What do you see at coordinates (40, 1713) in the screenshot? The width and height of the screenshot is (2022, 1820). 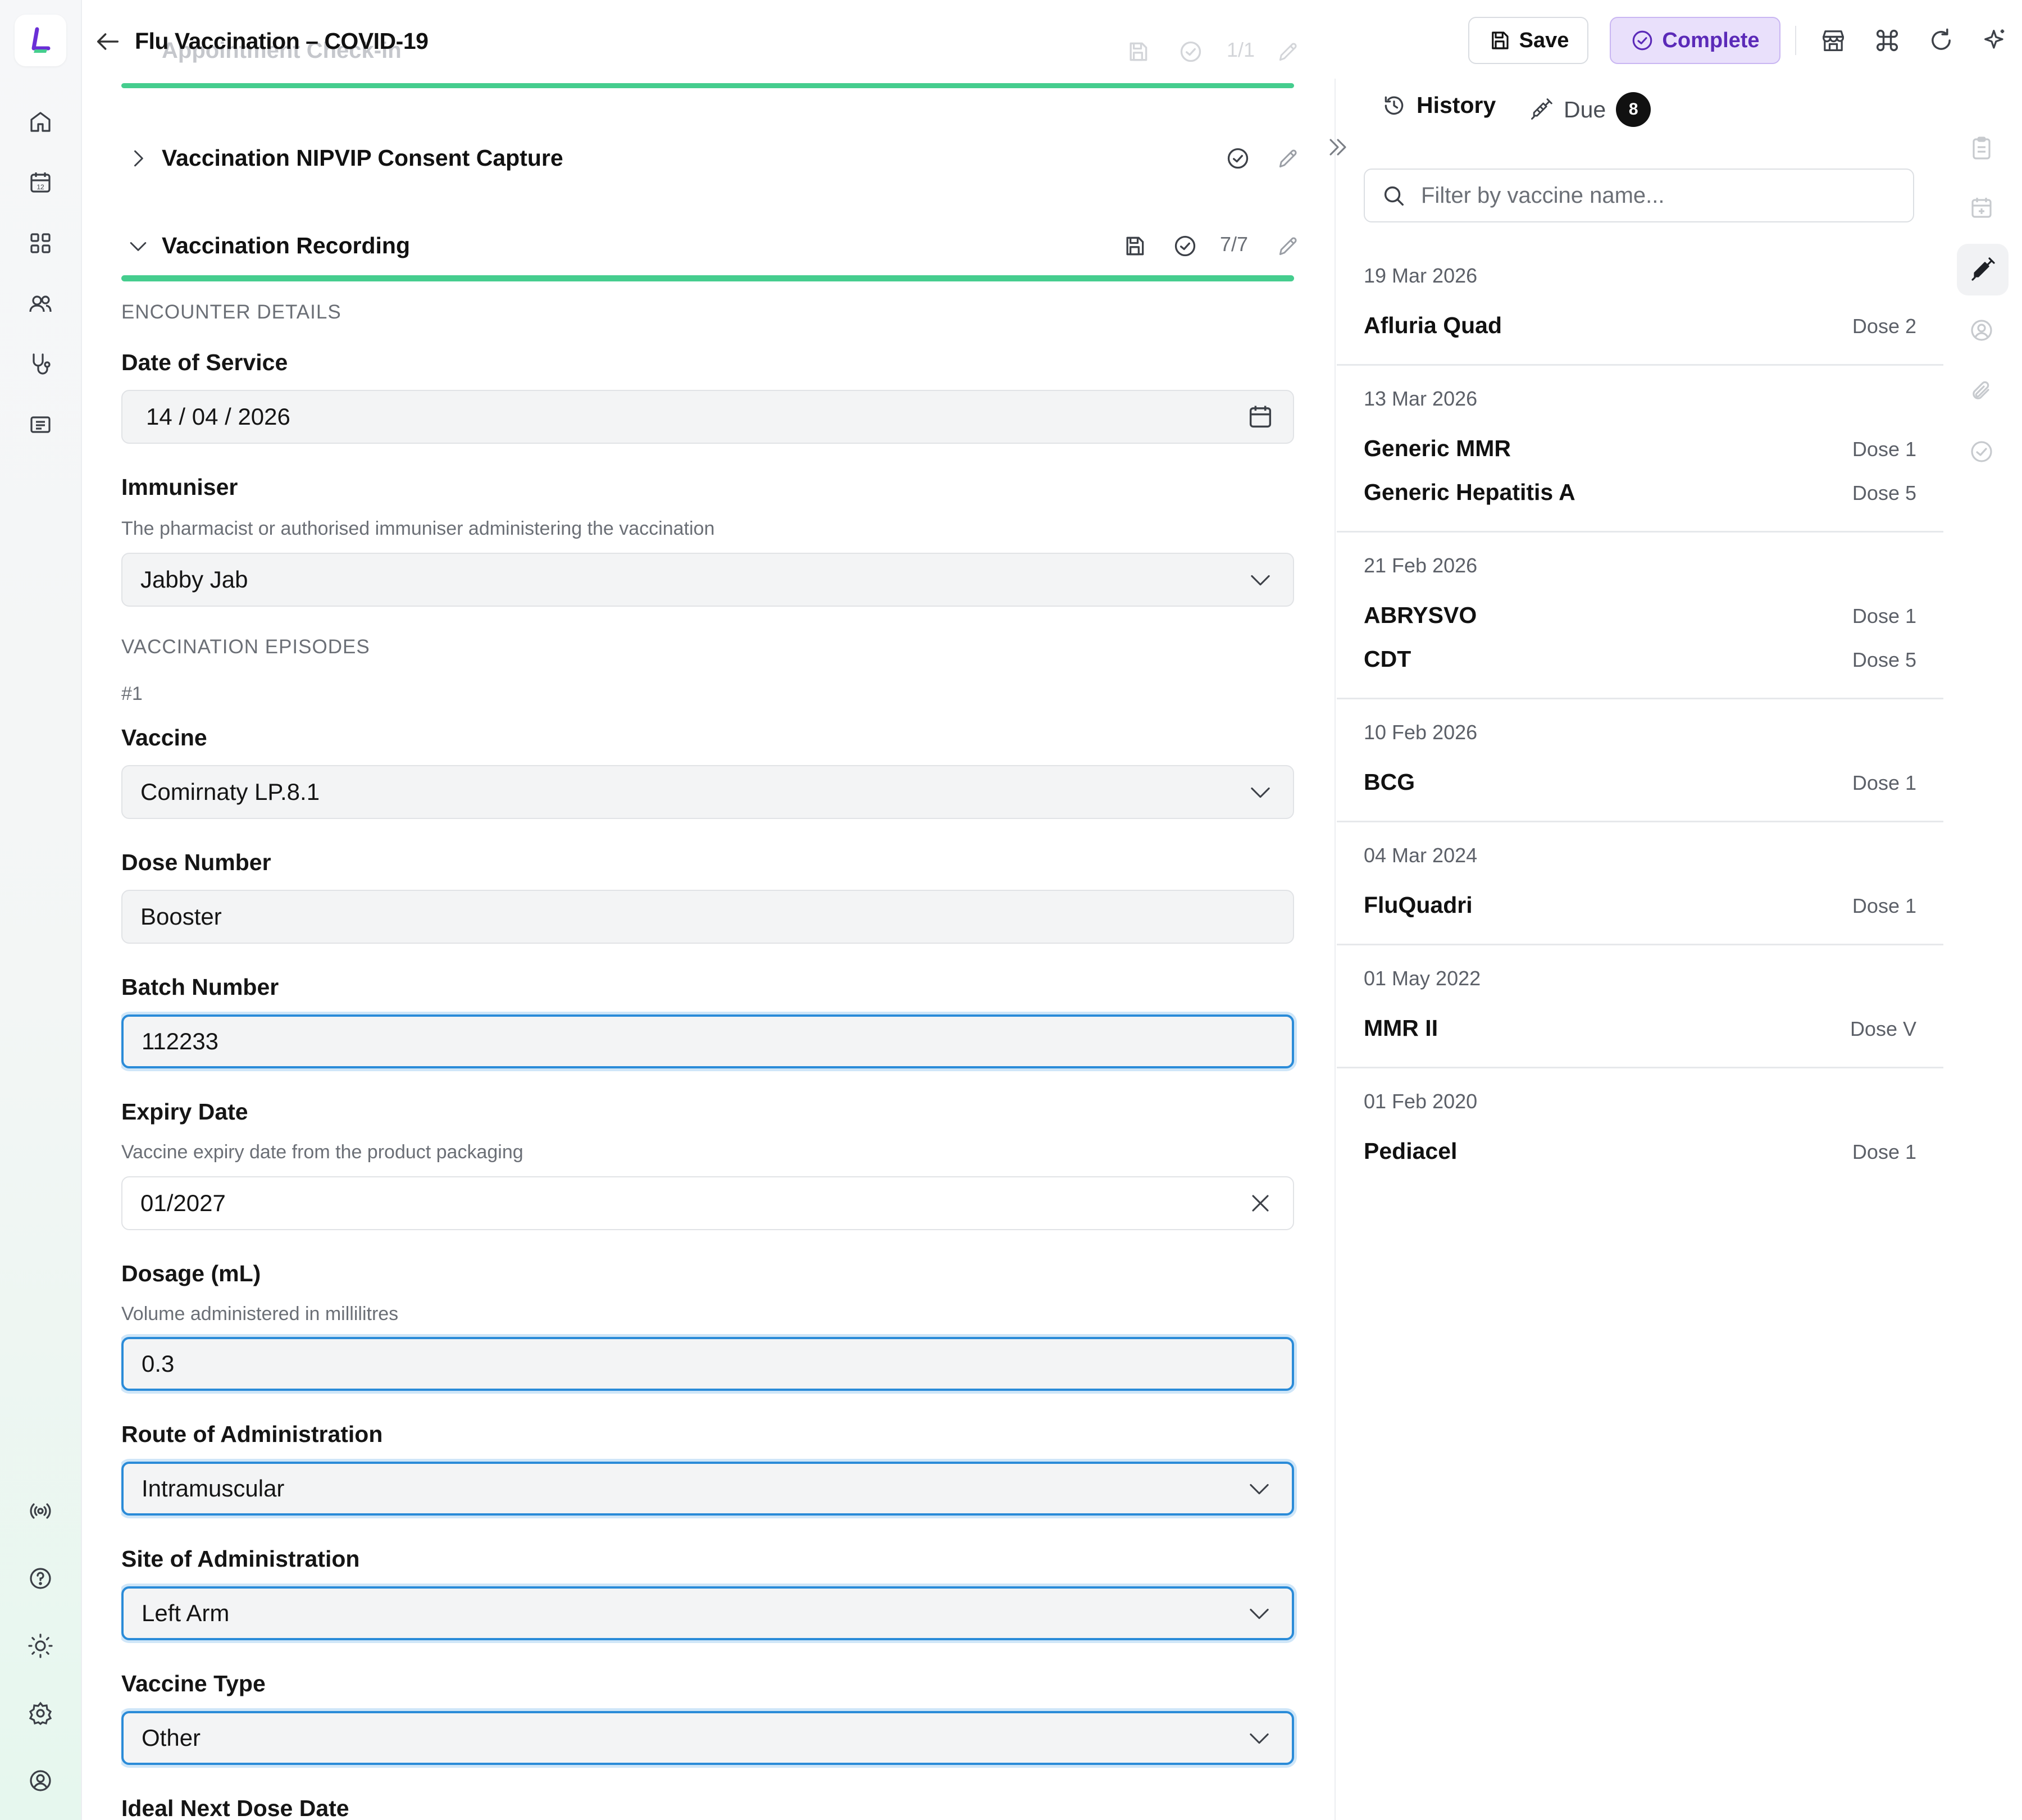 I see `settings-icon` at bounding box center [40, 1713].